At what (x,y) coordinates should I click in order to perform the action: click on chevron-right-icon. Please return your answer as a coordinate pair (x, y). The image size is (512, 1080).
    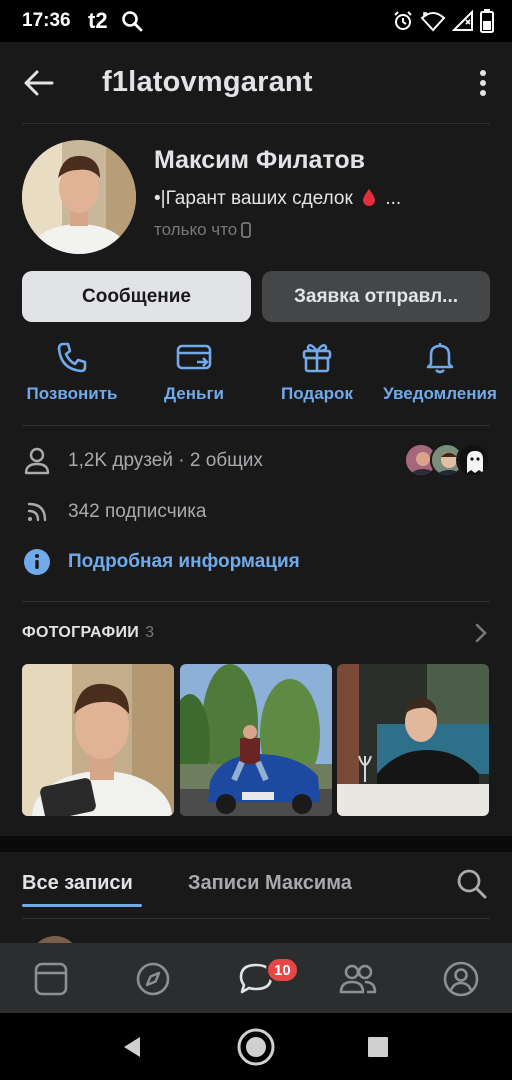
    Looking at the image, I should click on (481, 633).